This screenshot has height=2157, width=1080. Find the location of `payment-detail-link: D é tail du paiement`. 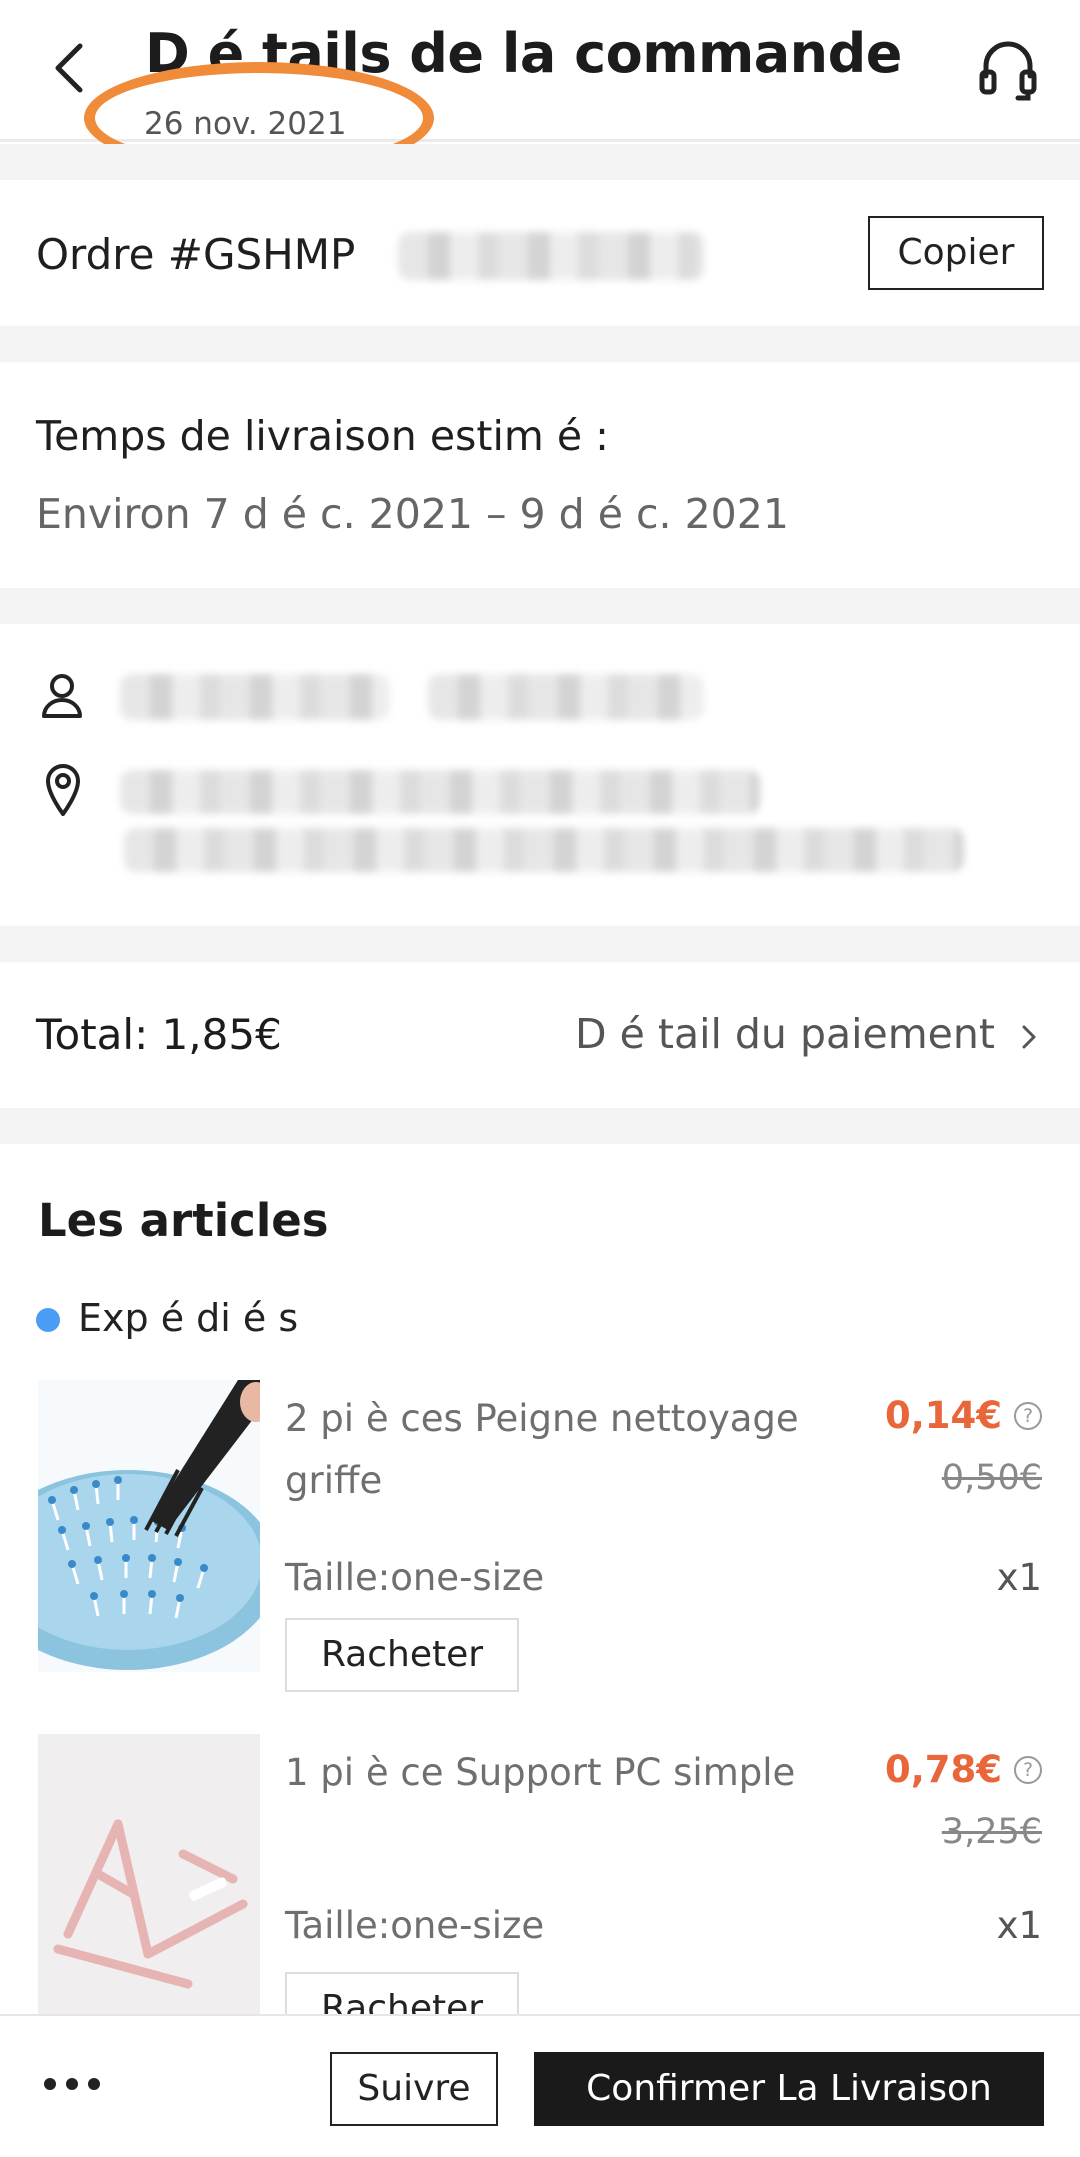

payment-detail-link: D é tail du paiement is located at coordinates (807, 1034).